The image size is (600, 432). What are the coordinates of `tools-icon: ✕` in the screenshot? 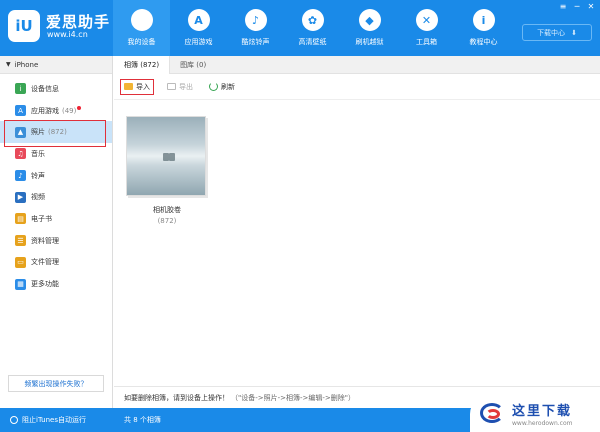 It's located at (426, 20).